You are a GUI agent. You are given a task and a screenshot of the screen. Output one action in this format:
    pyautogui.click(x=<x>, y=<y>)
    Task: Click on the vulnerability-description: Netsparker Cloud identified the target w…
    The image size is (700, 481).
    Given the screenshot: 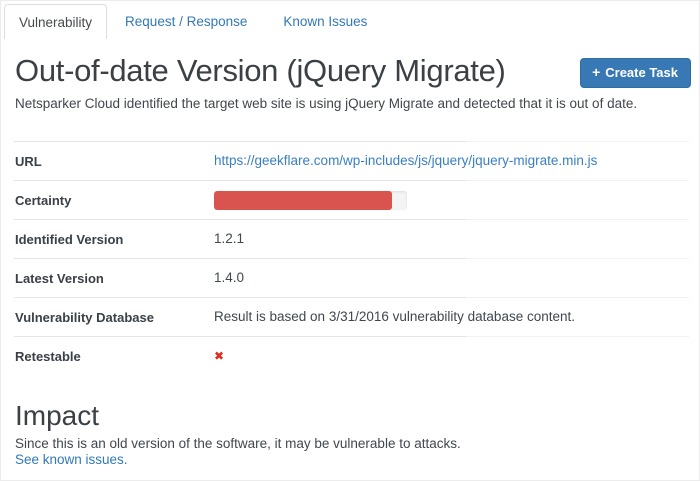 What is the action you would take?
    pyautogui.click(x=326, y=103)
    